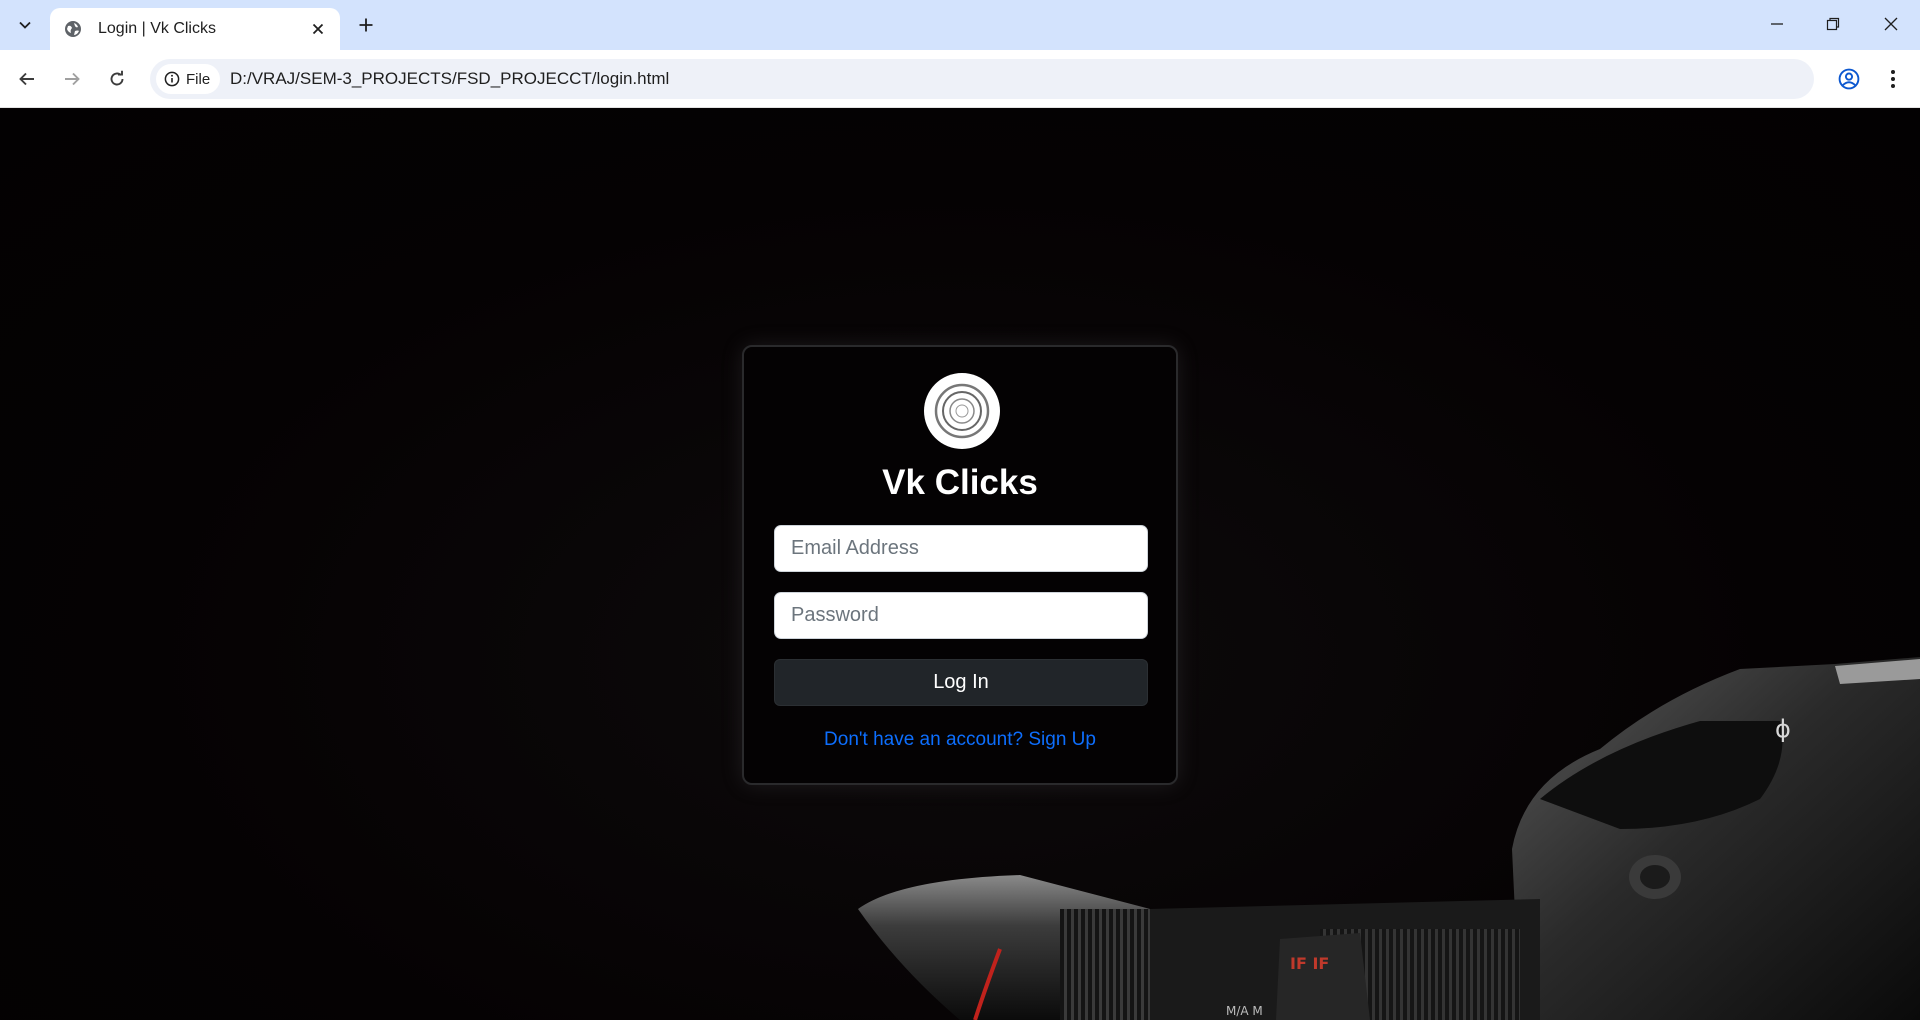 This screenshot has width=1920, height=1020. I want to click on tab-close-button, so click(318, 29).